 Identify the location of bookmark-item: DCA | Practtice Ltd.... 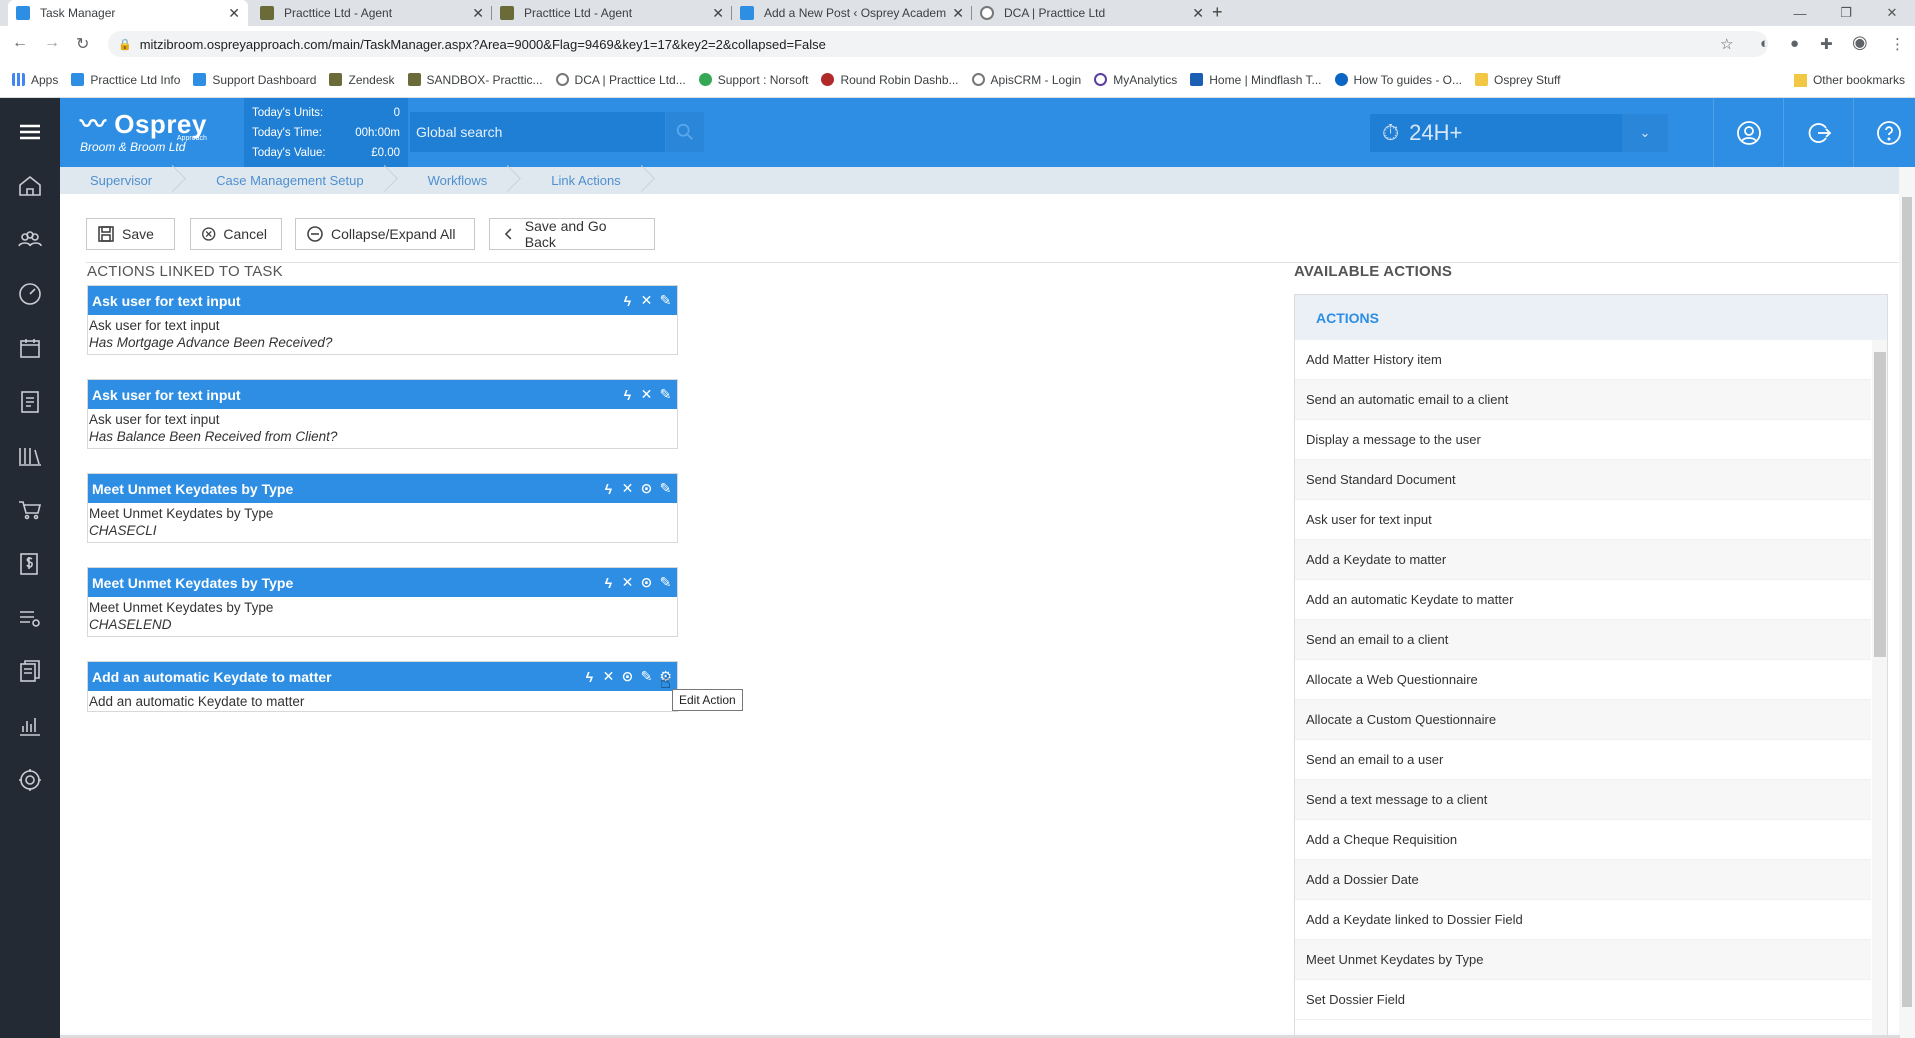
(620, 80).